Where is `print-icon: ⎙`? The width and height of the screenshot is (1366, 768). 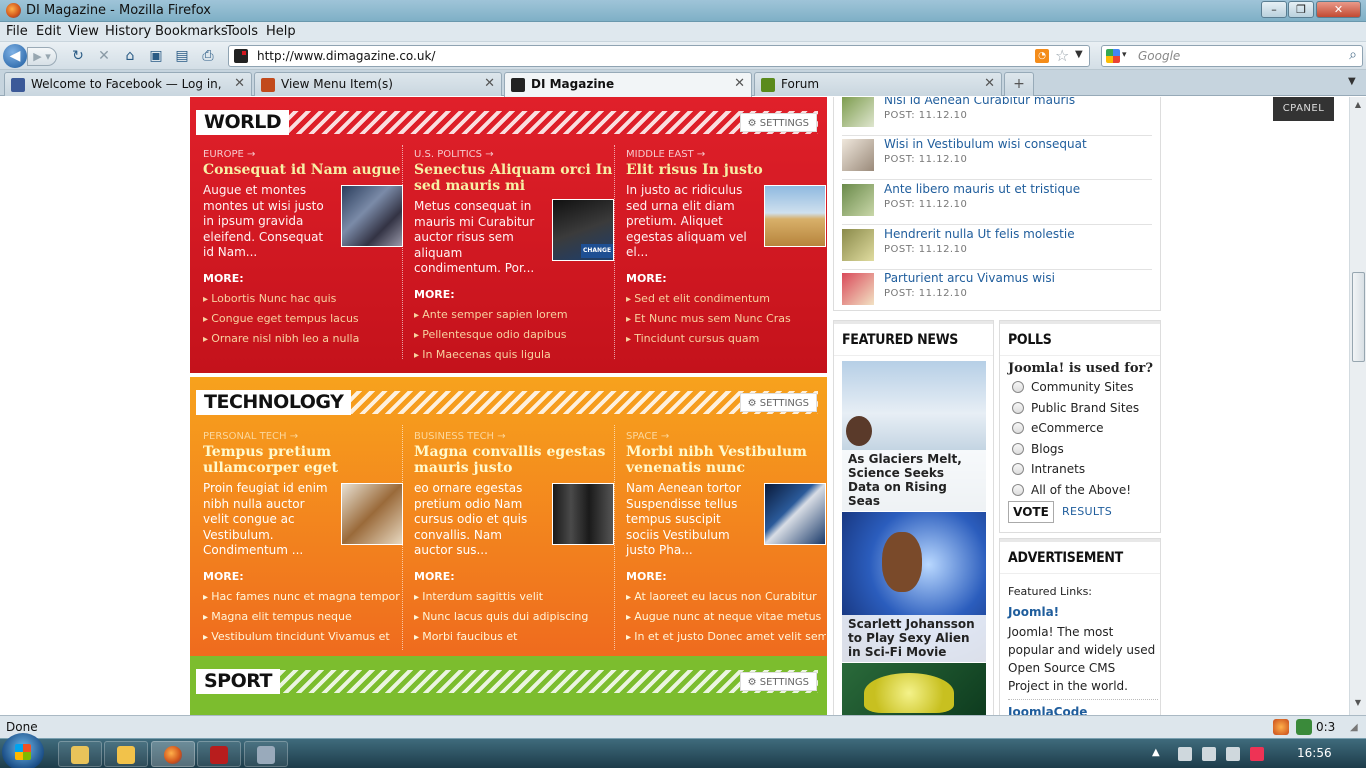 print-icon: ⎙ is located at coordinates (208, 56).